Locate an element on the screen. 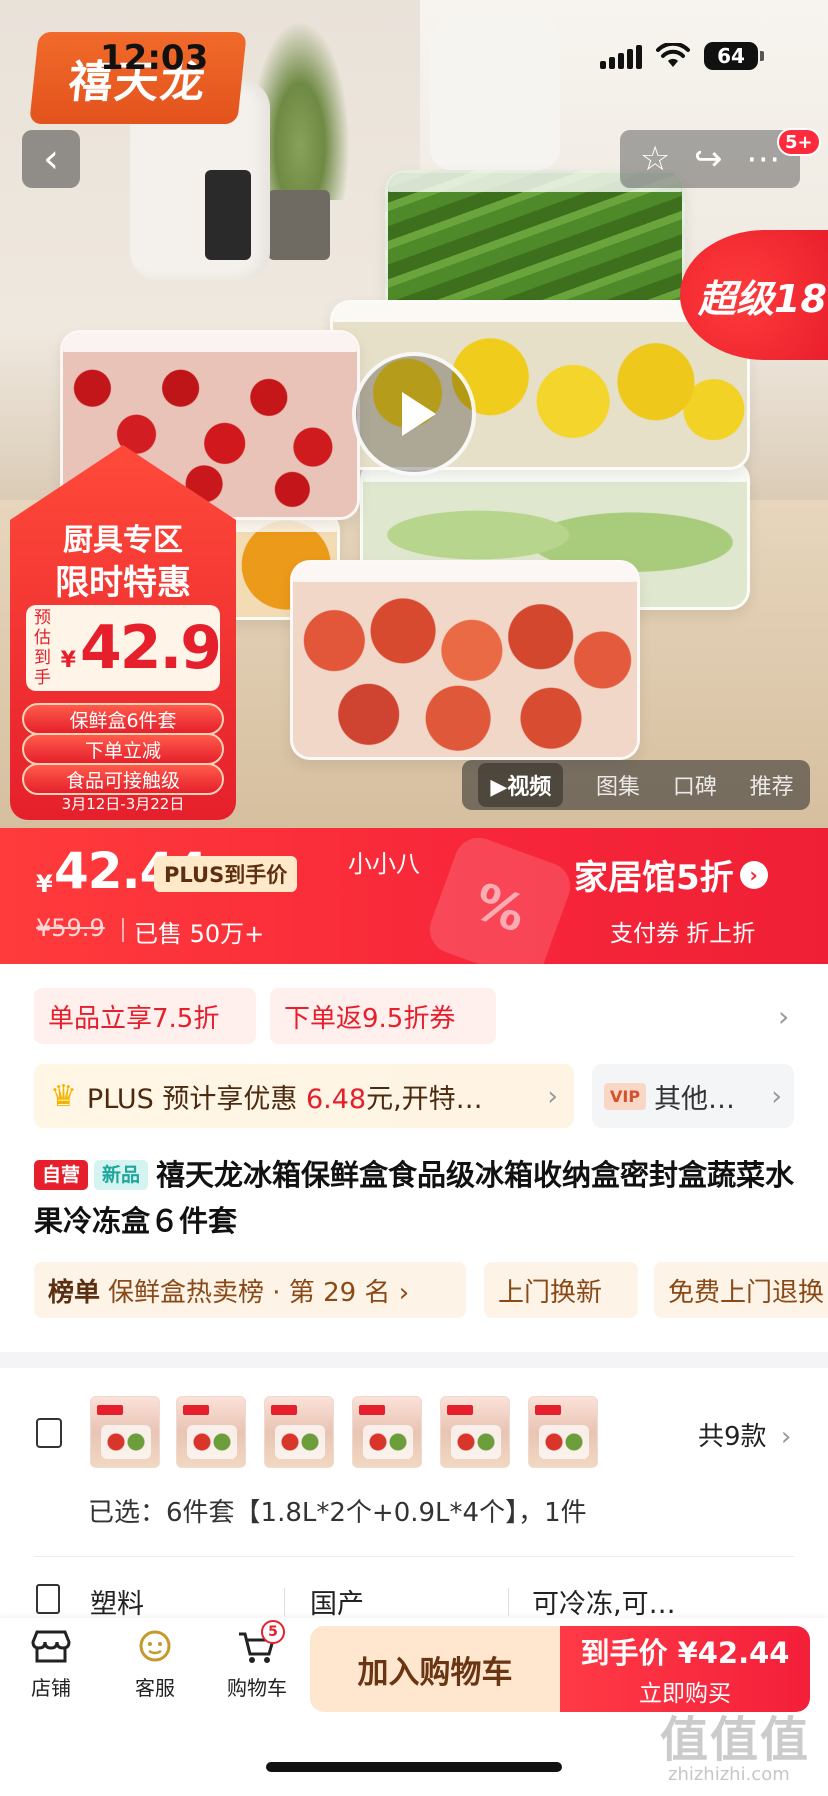 This screenshot has height=1796, width=828. home-replace-chip: 上门换新 is located at coordinates (561, 1290).